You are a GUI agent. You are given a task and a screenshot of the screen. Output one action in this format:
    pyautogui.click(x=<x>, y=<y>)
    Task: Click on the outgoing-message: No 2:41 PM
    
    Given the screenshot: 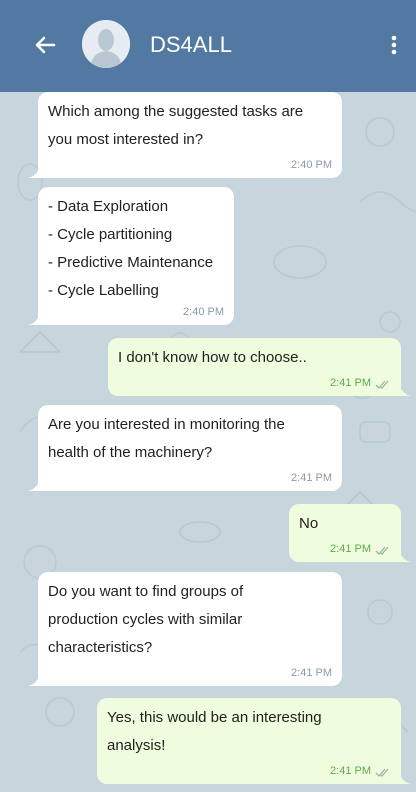 What is the action you would take?
    pyautogui.click(x=350, y=533)
    